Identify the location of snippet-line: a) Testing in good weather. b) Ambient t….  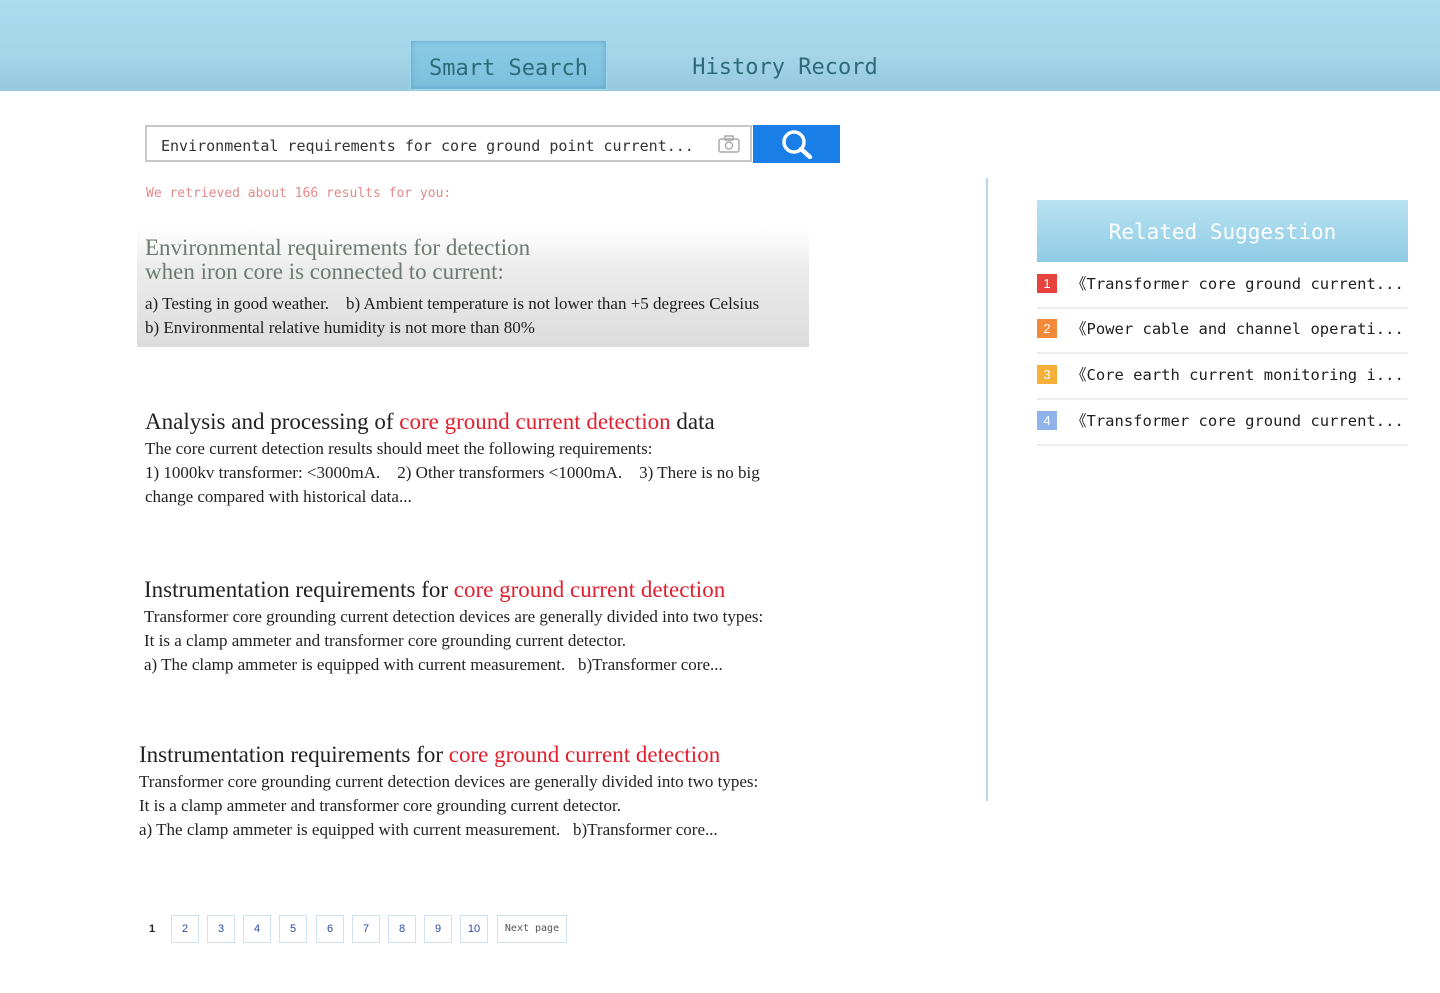
(452, 303).